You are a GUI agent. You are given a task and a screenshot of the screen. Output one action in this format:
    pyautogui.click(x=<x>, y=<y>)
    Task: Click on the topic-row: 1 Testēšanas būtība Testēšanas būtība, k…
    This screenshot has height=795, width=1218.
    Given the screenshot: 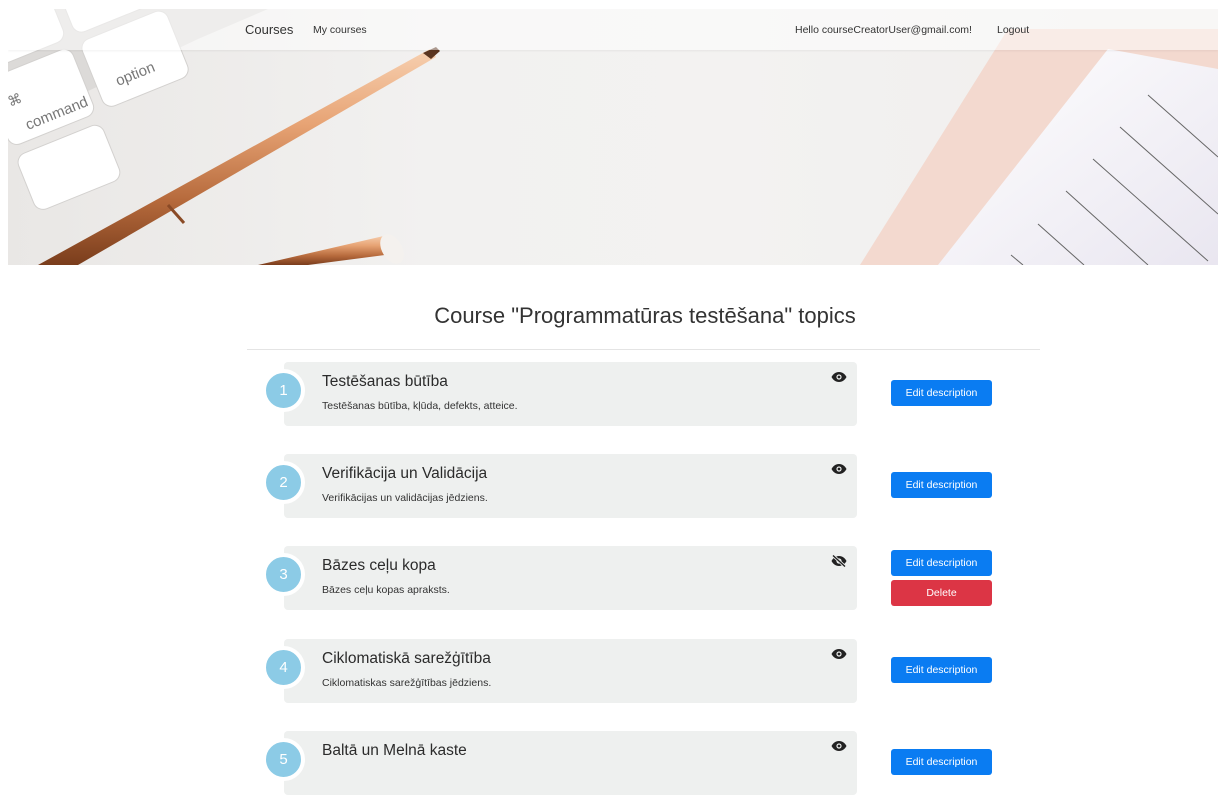 What is the action you would take?
    pyautogui.click(x=559, y=394)
    